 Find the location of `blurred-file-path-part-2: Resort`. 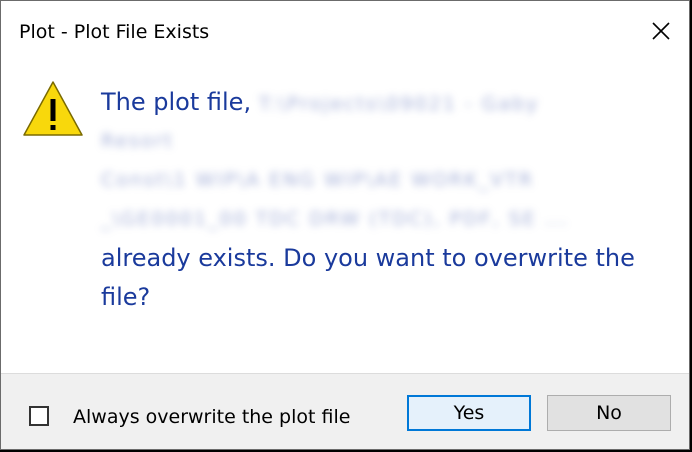

blurred-file-path-part-2: Resort is located at coordinates (137, 141).